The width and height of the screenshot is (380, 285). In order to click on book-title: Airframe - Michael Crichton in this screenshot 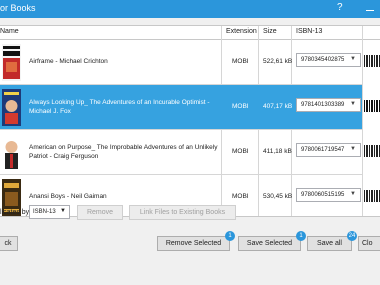, I will do `click(68, 61)`.